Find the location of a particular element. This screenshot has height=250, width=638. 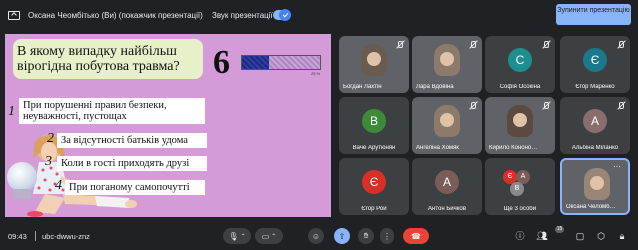

crystal-ball-base is located at coordinates (22, 194).